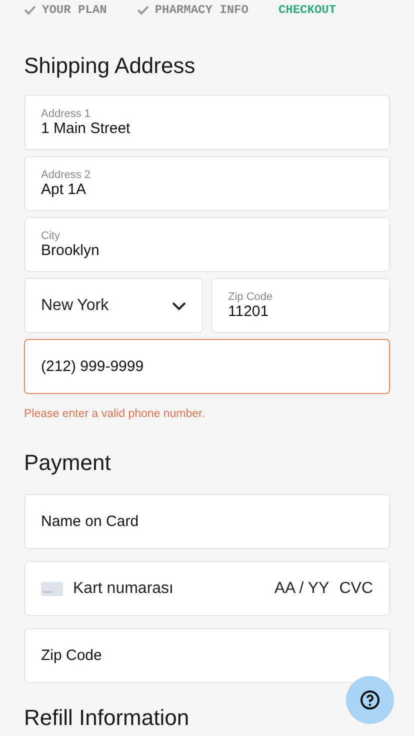 This screenshot has height=736, width=414. Describe the element at coordinates (68, 463) in the screenshot. I see `section-heading: Payment` at that location.